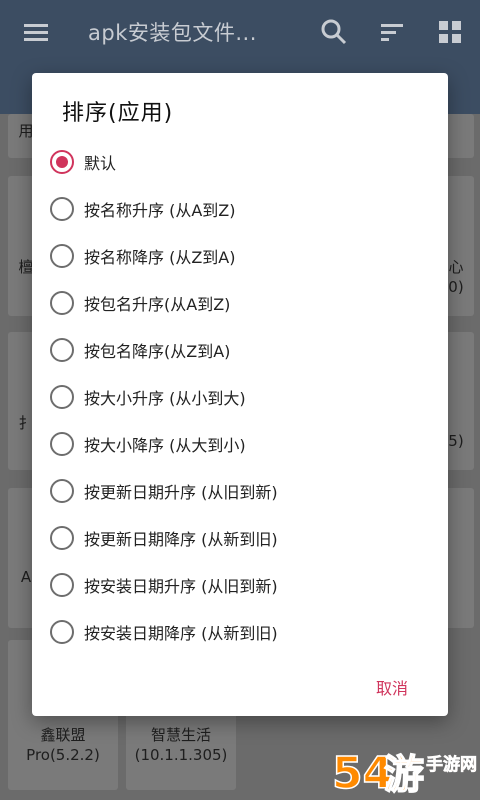 The width and height of the screenshot is (480, 800). I want to click on svg-text: 游, so click(404, 775).